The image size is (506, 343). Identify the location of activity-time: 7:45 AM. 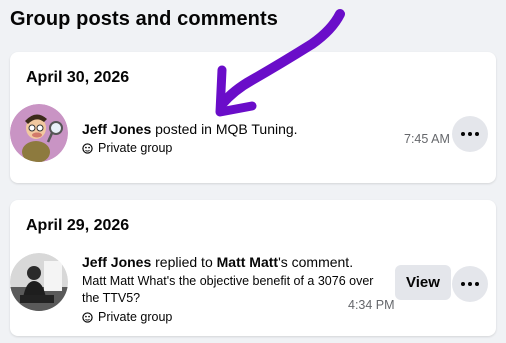
(427, 139).